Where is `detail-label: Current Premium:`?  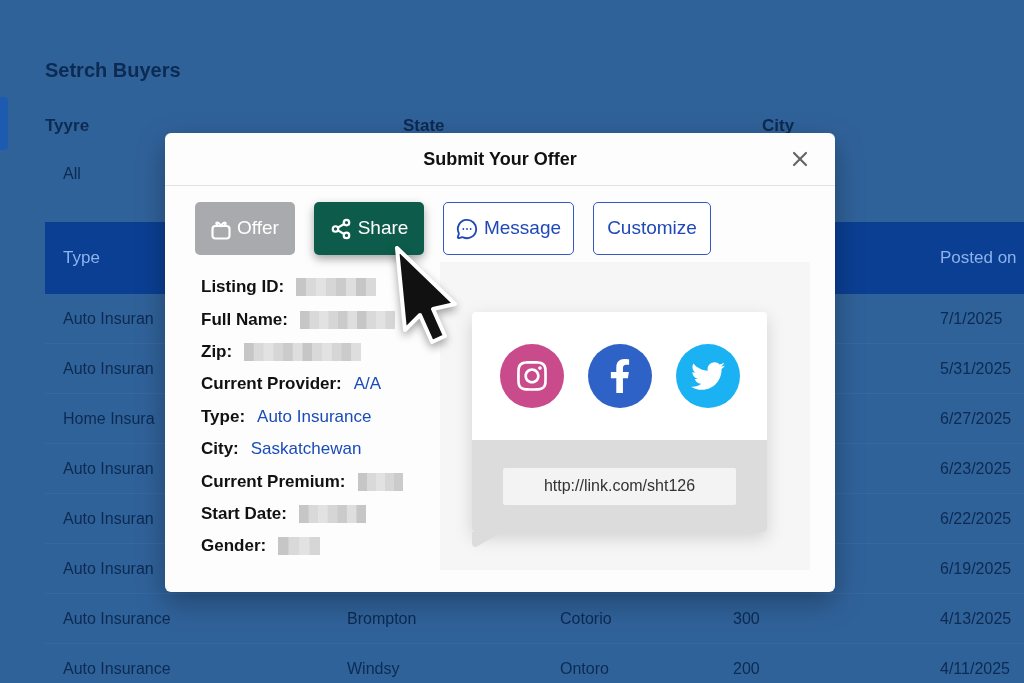 detail-label: Current Premium: is located at coordinates (273, 481).